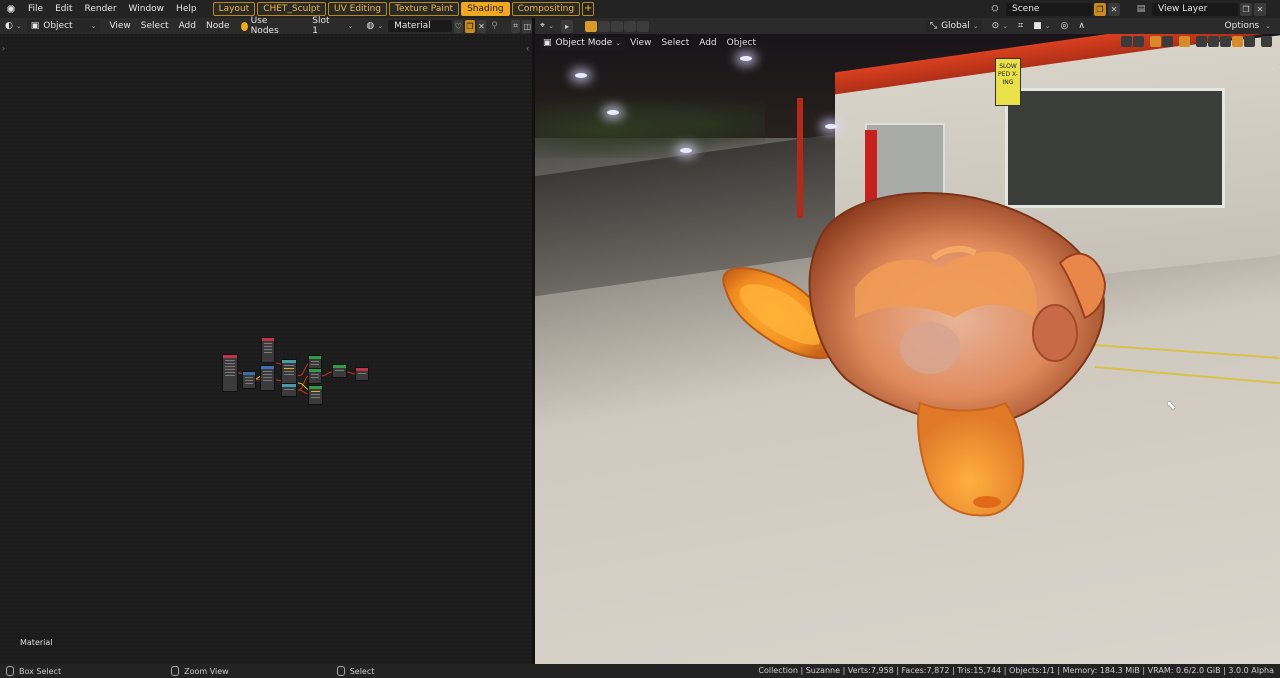 Image resolution: width=1280 pixels, height=678 pixels. I want to click on options-label: Options, so click(1242, 26).